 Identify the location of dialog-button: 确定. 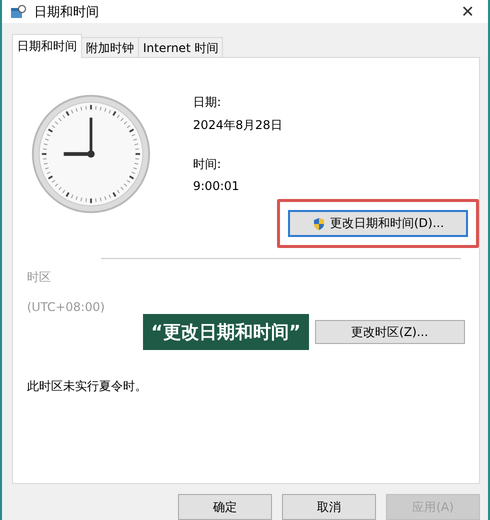
(225, 507).